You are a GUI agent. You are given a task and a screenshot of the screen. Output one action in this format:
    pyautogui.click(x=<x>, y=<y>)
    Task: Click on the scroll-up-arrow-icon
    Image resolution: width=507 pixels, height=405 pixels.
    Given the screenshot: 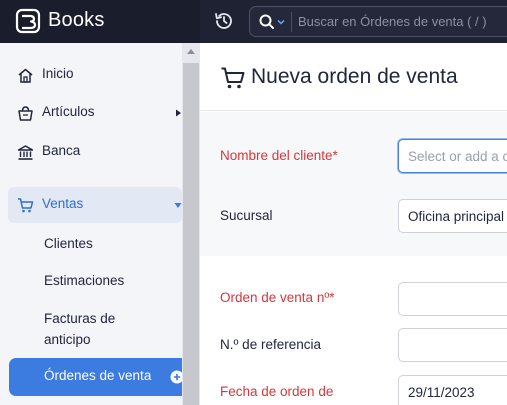 What is the action you would take?
    pyautogui.click(x=191, y=51)
    